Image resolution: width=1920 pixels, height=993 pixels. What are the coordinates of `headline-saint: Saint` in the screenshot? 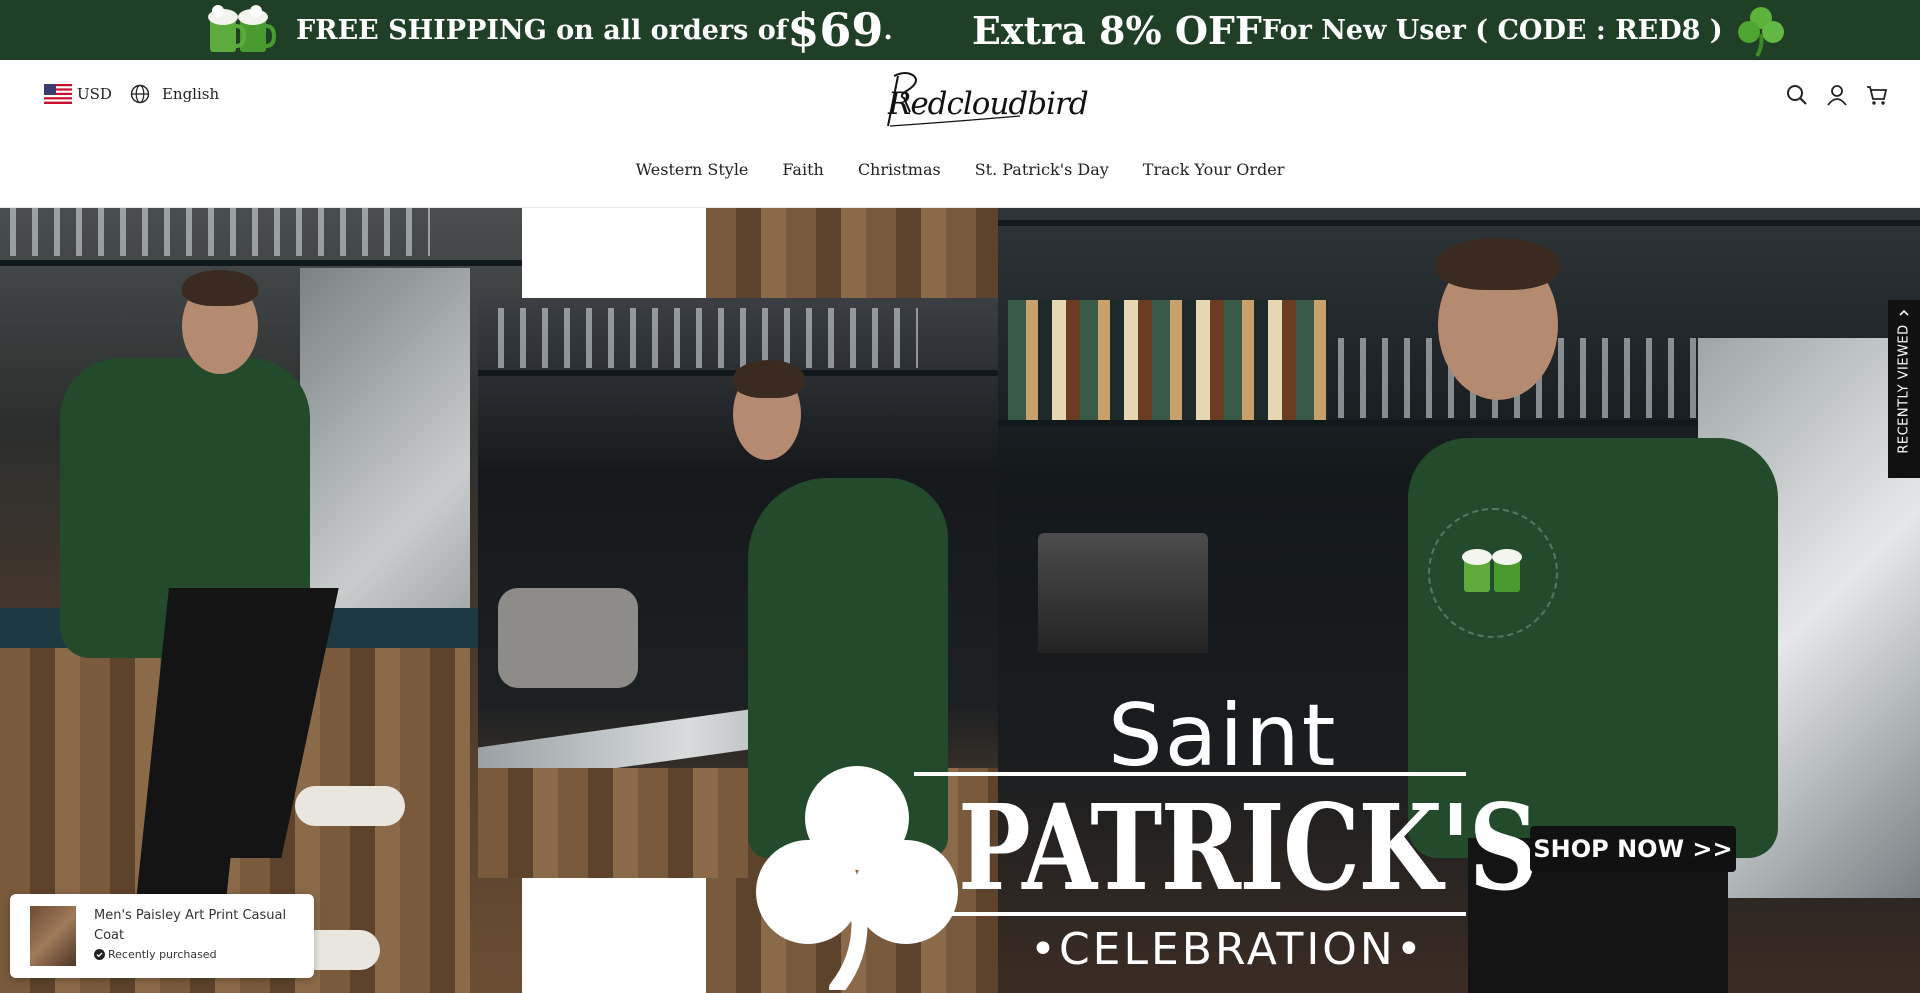 It's located at (1223, 736).